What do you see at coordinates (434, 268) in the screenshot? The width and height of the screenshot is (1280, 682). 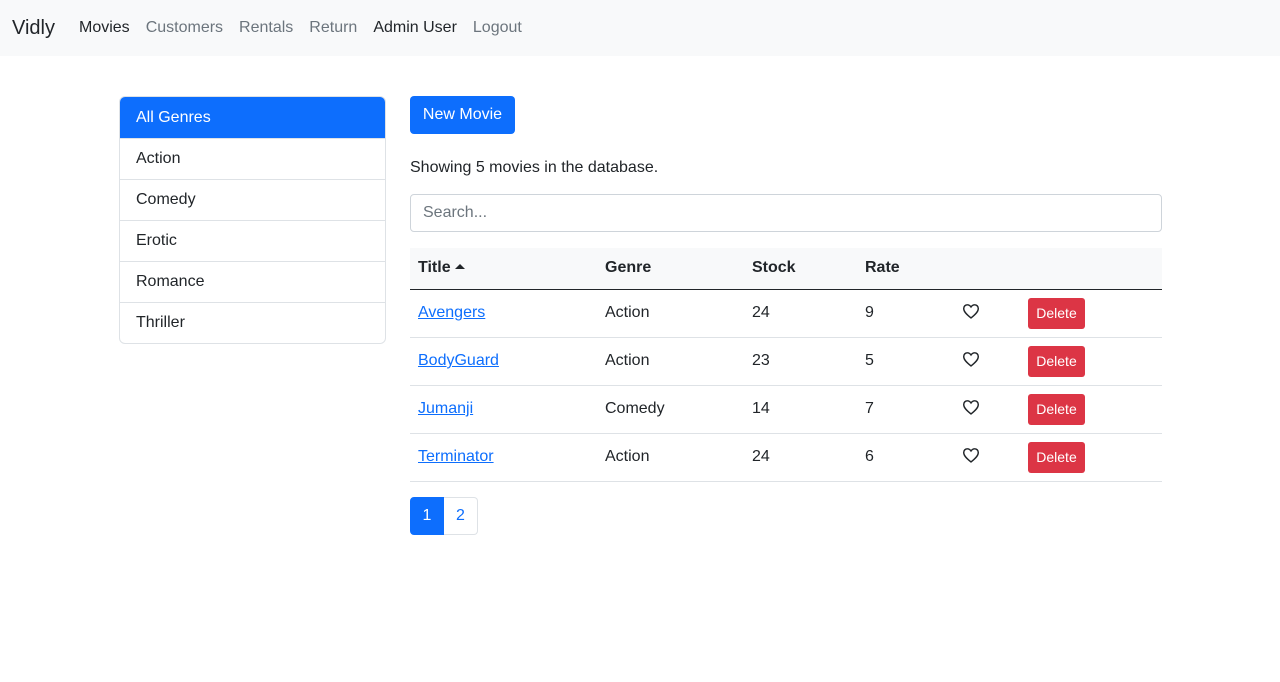 I see `column-header-title-label: Title` at bounding box center [434, 268].